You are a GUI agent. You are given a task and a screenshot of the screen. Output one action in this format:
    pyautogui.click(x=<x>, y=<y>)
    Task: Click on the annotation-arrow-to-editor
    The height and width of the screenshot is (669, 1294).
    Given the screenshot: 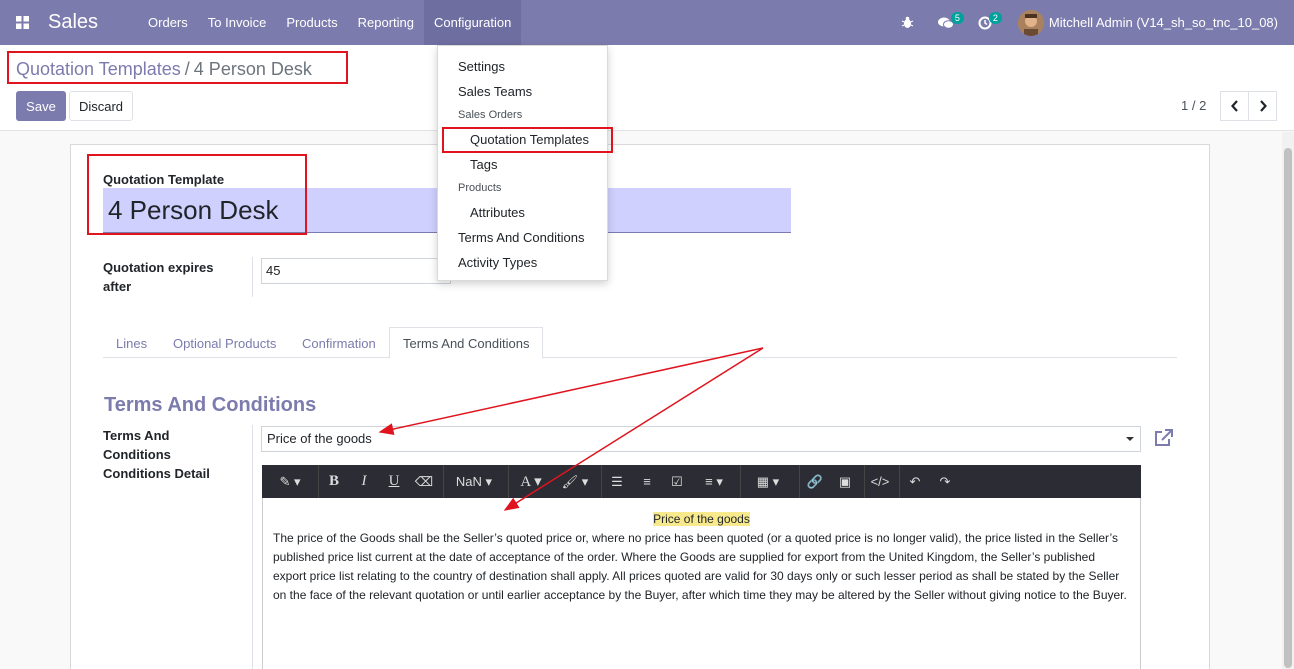 What is the action you would take?
    pyautogui.click(x=633, y=429)
    